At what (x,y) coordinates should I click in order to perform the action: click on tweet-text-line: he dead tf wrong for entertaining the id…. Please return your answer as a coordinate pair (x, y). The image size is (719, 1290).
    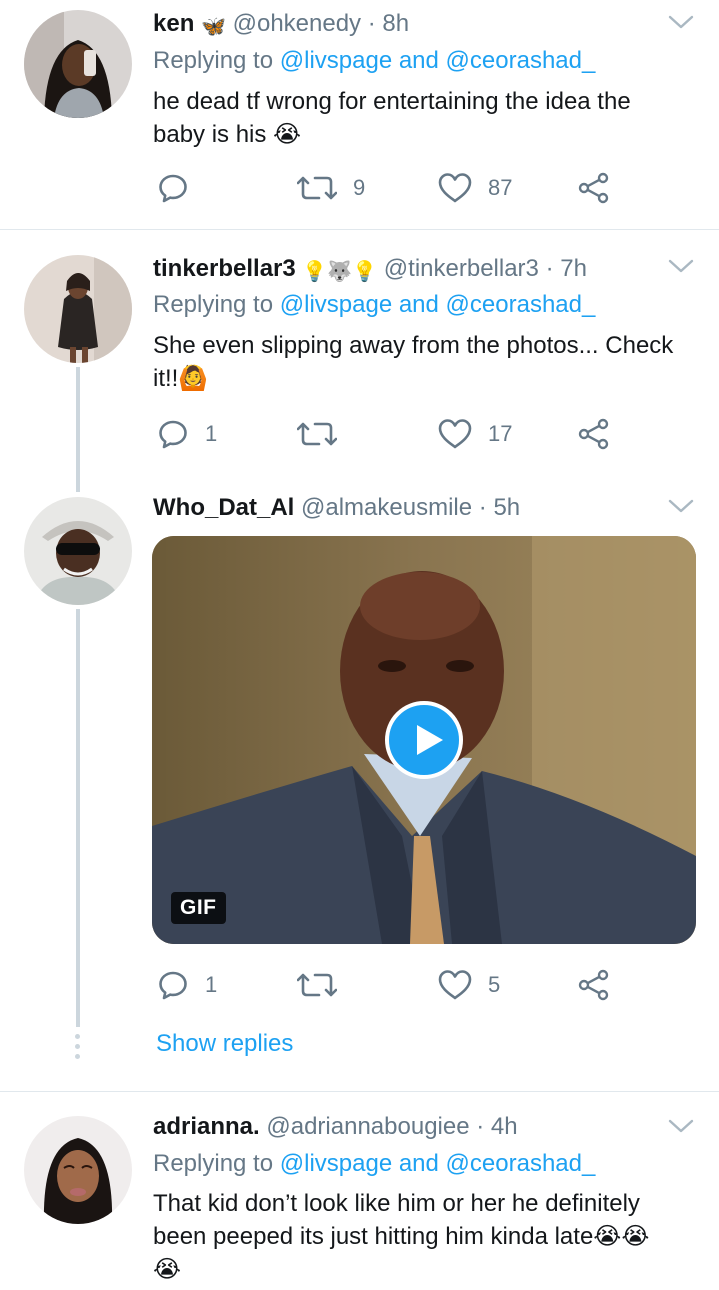
    Looking at the image, I should click on (392, 101).